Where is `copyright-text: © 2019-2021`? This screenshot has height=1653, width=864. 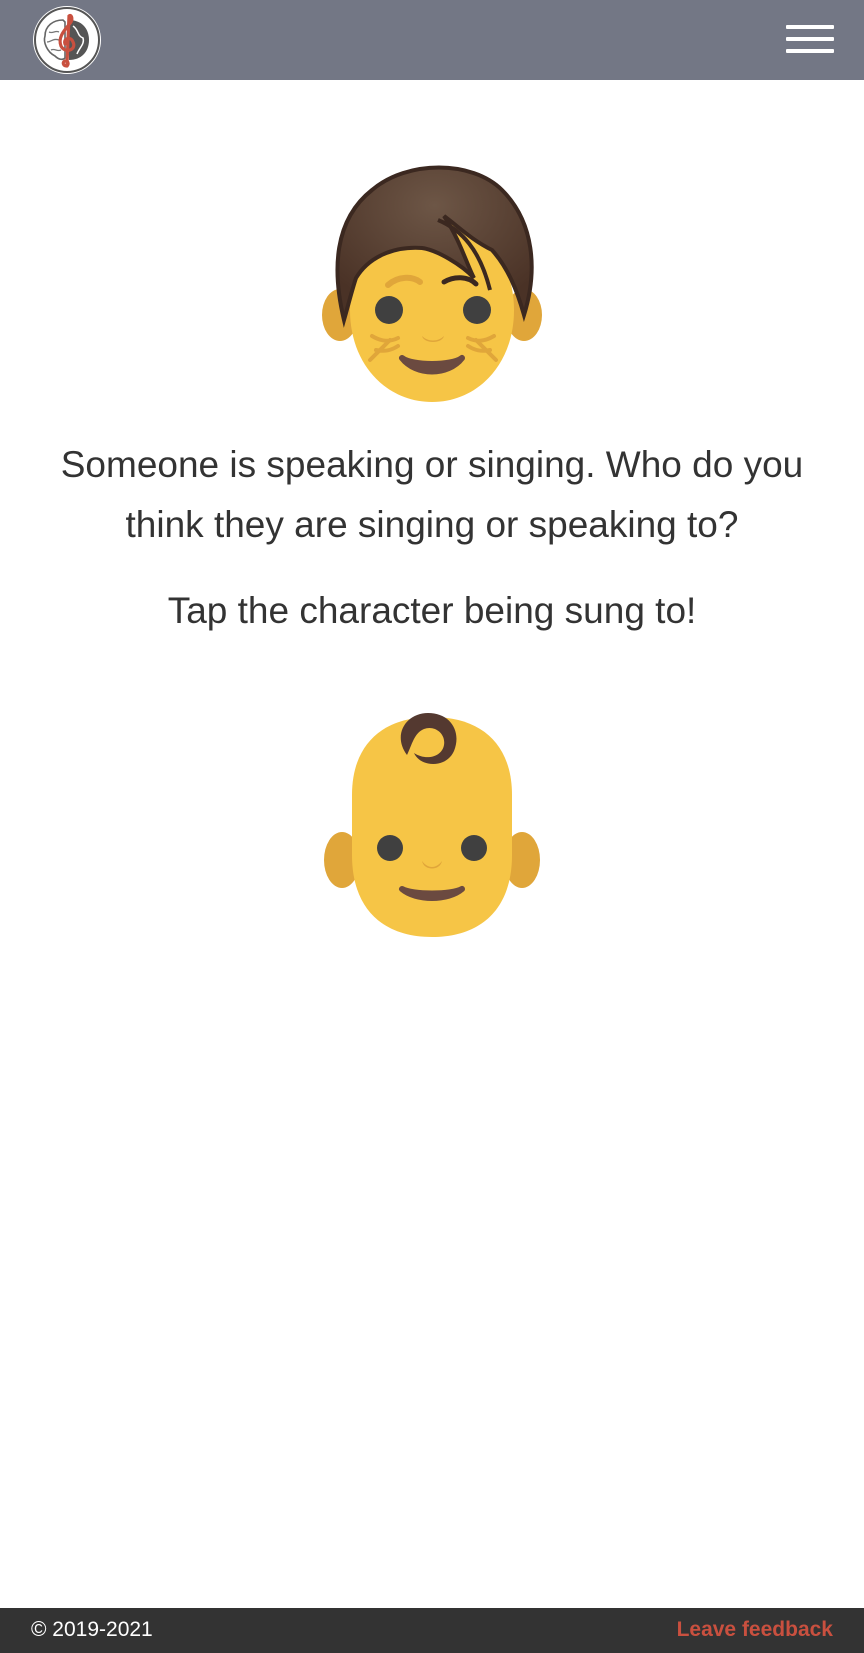
copyright-text: © 2019-2021 is located at coordinates (92, 1629).